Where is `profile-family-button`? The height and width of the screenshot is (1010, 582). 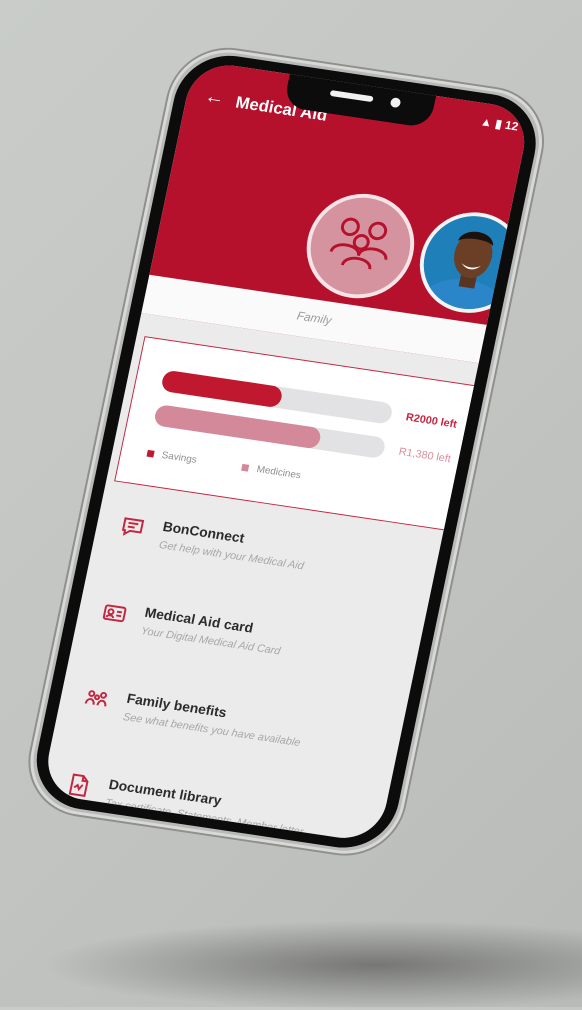 profile-family-button is located at coordinates (360, 246).